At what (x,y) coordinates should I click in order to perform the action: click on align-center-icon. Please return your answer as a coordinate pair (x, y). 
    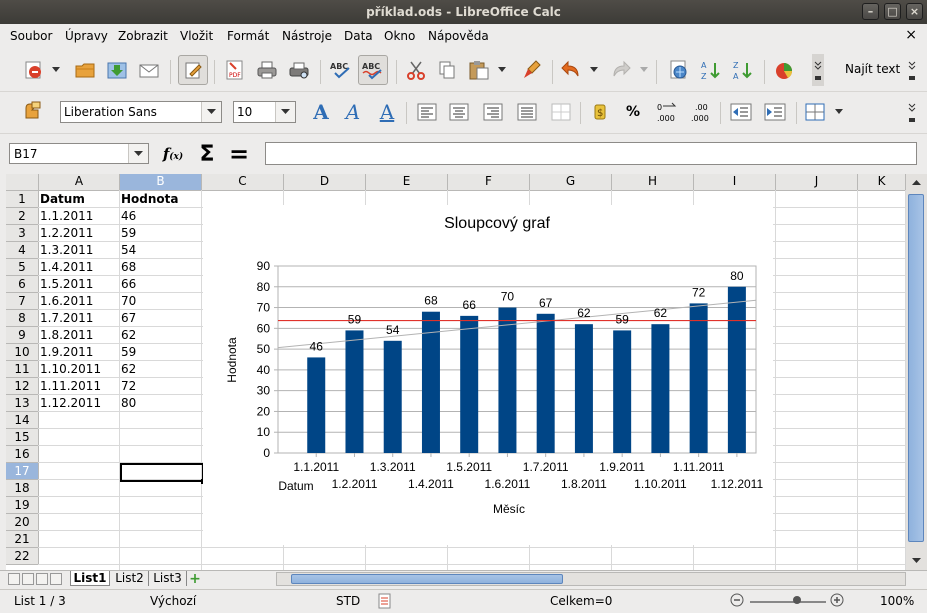
    Looking at the image, I should click on (459, 112).